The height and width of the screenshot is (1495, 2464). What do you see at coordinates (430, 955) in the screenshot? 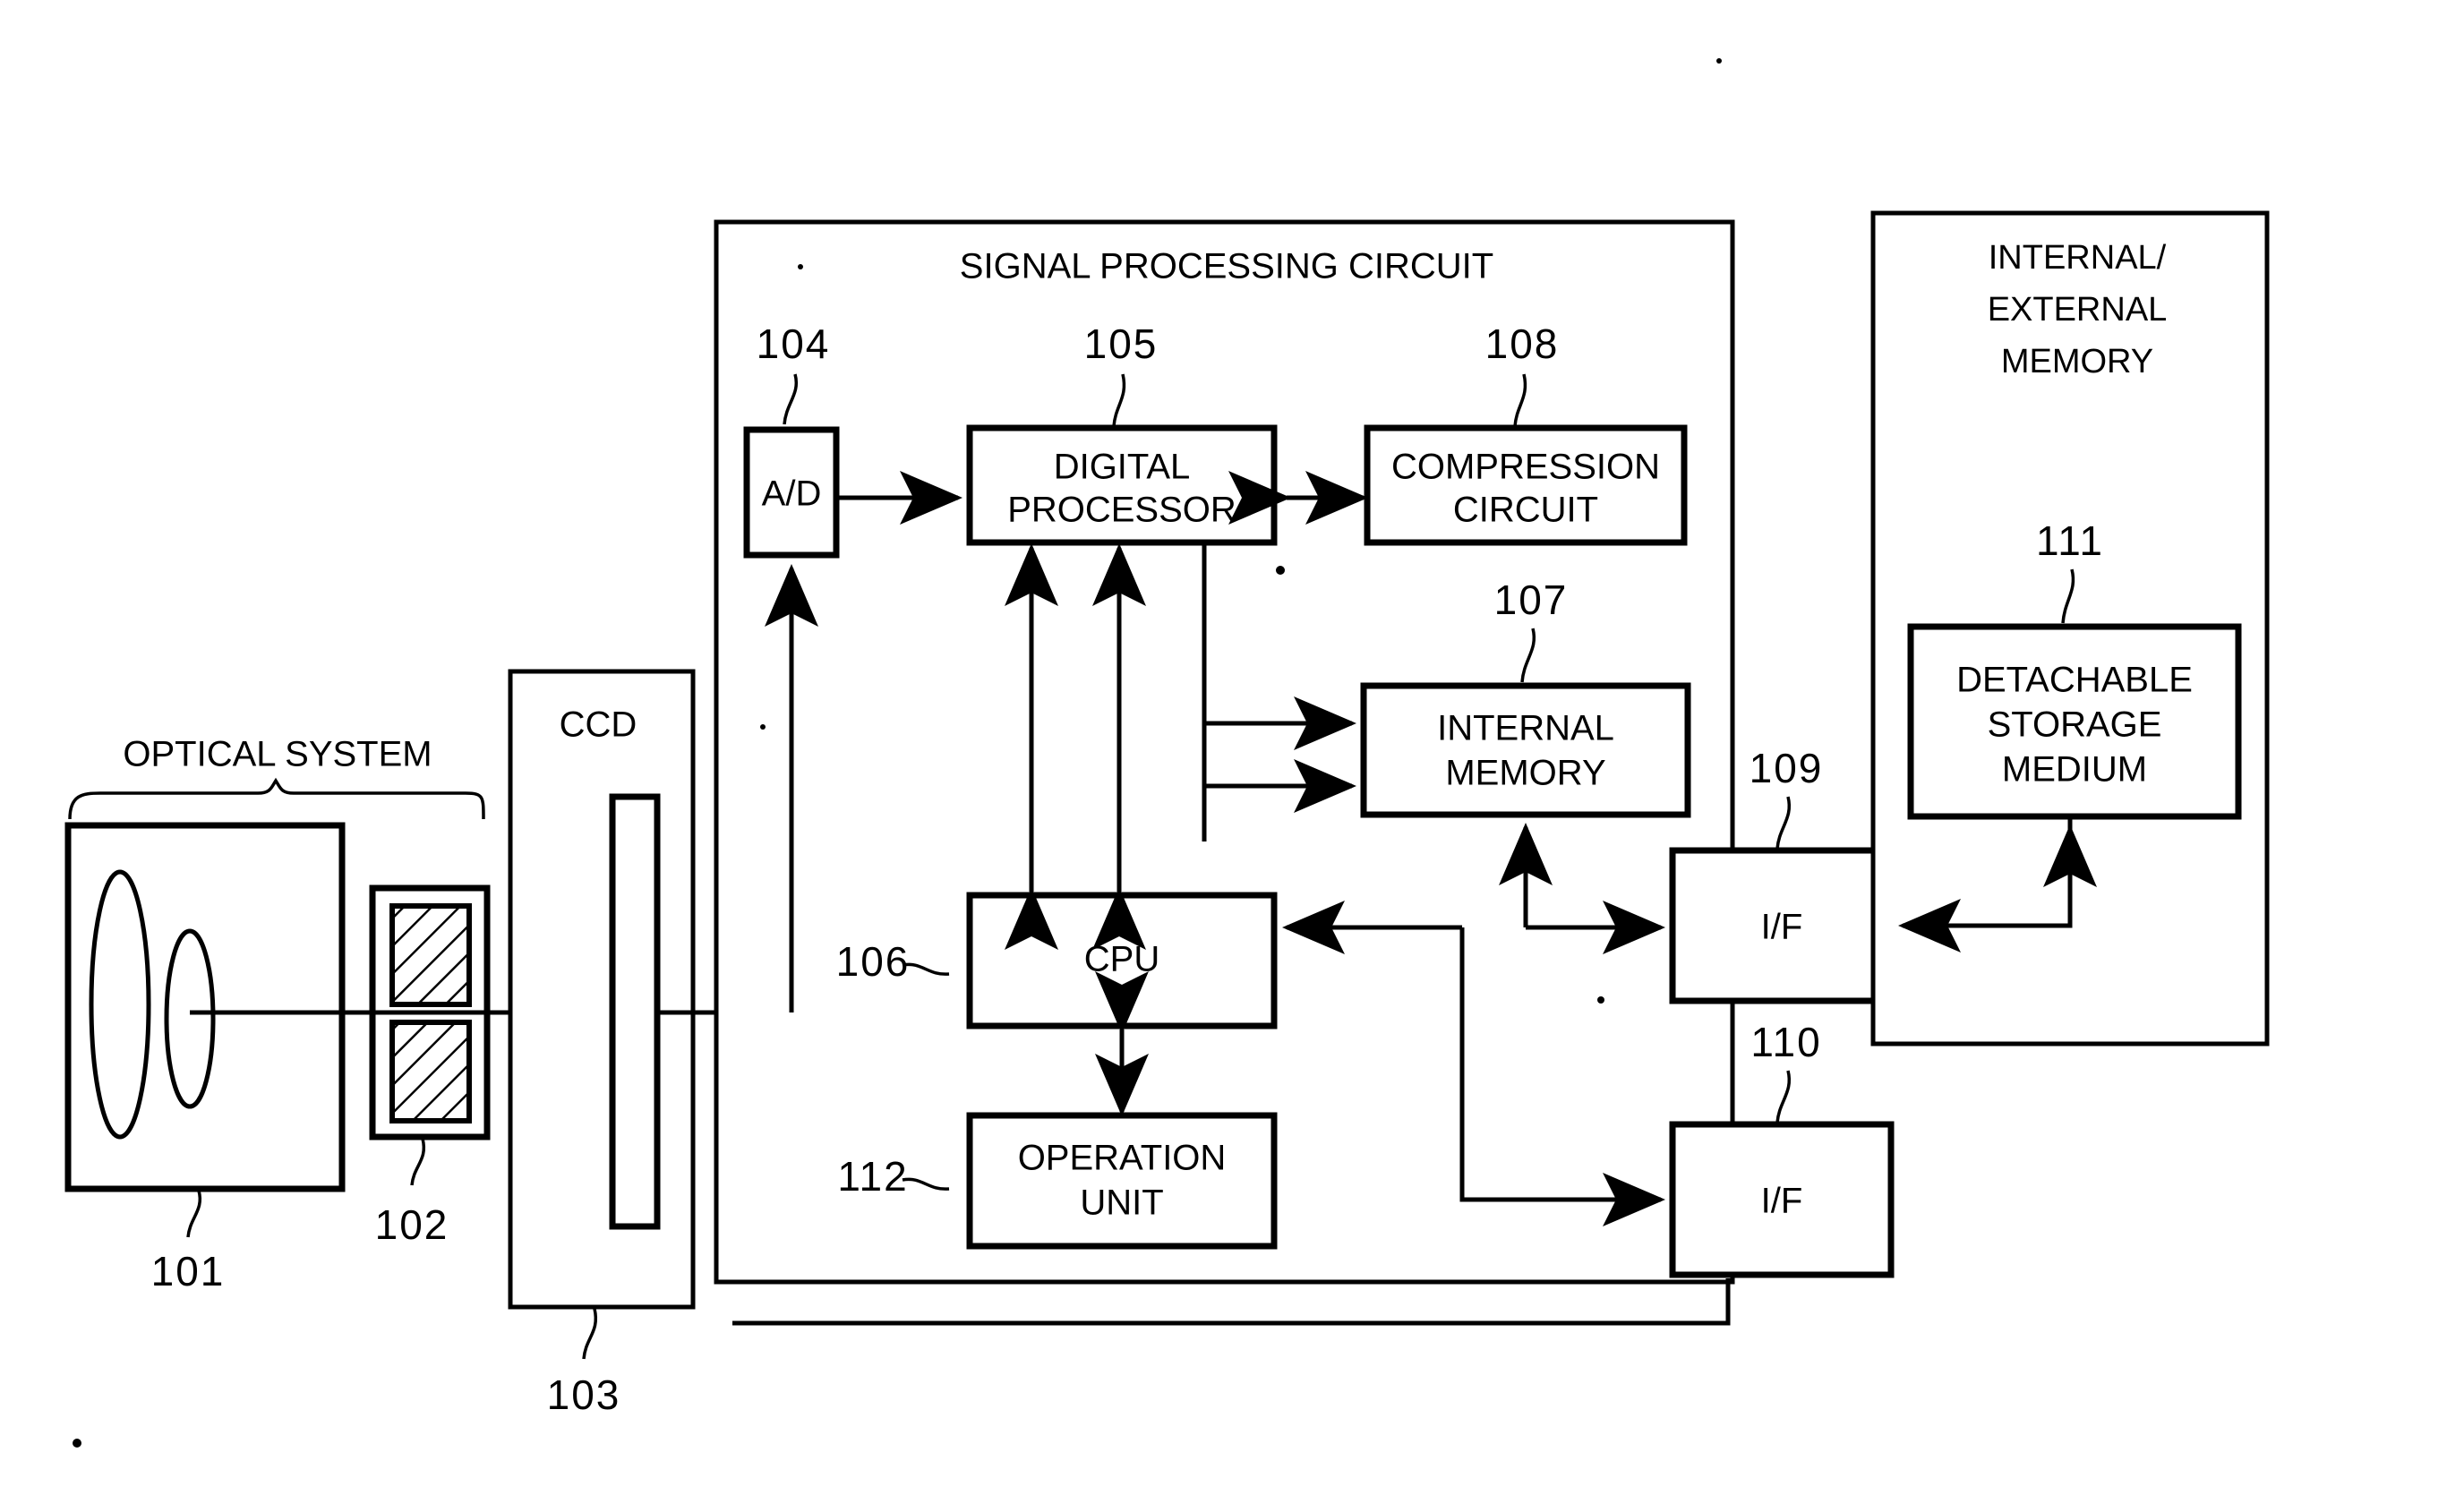
I see `shutter-blade-upper` at bounding box center [430, 955].